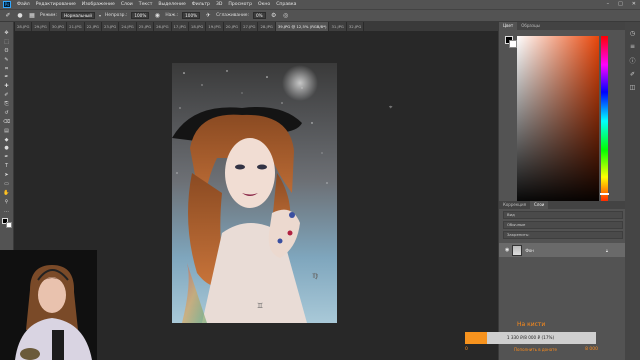 The image size is (640, 360). I want to click on opacity-field: 100%, so click(140, 15).